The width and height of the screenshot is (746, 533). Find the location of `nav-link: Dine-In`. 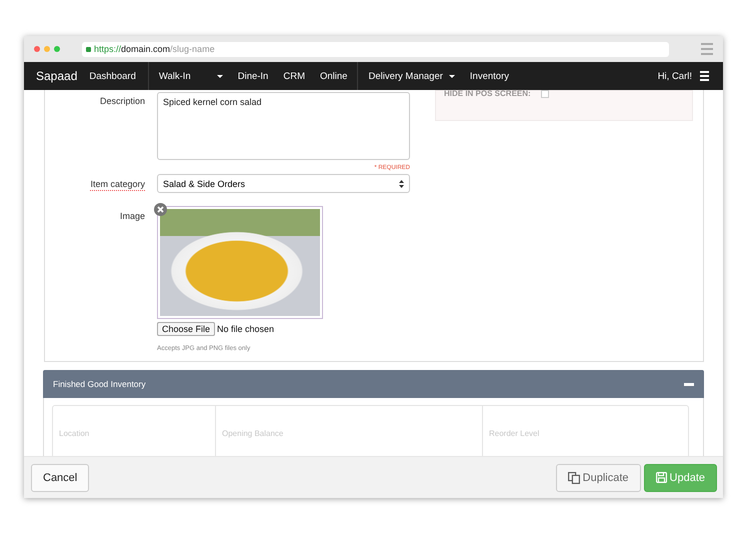

nav-link: Dine-In is located at coordinates (258, 76).